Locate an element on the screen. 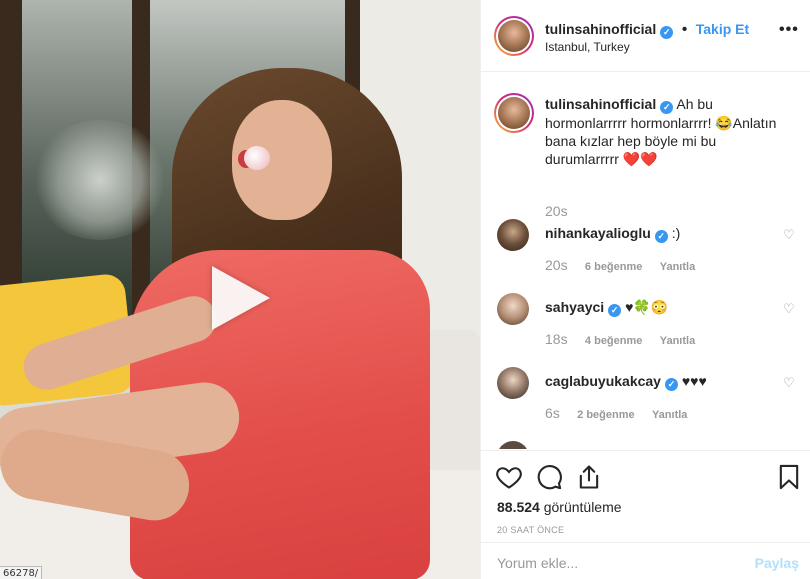 This screenshot has height=579, width=810. comment-input is located at coordinates (622, 563).